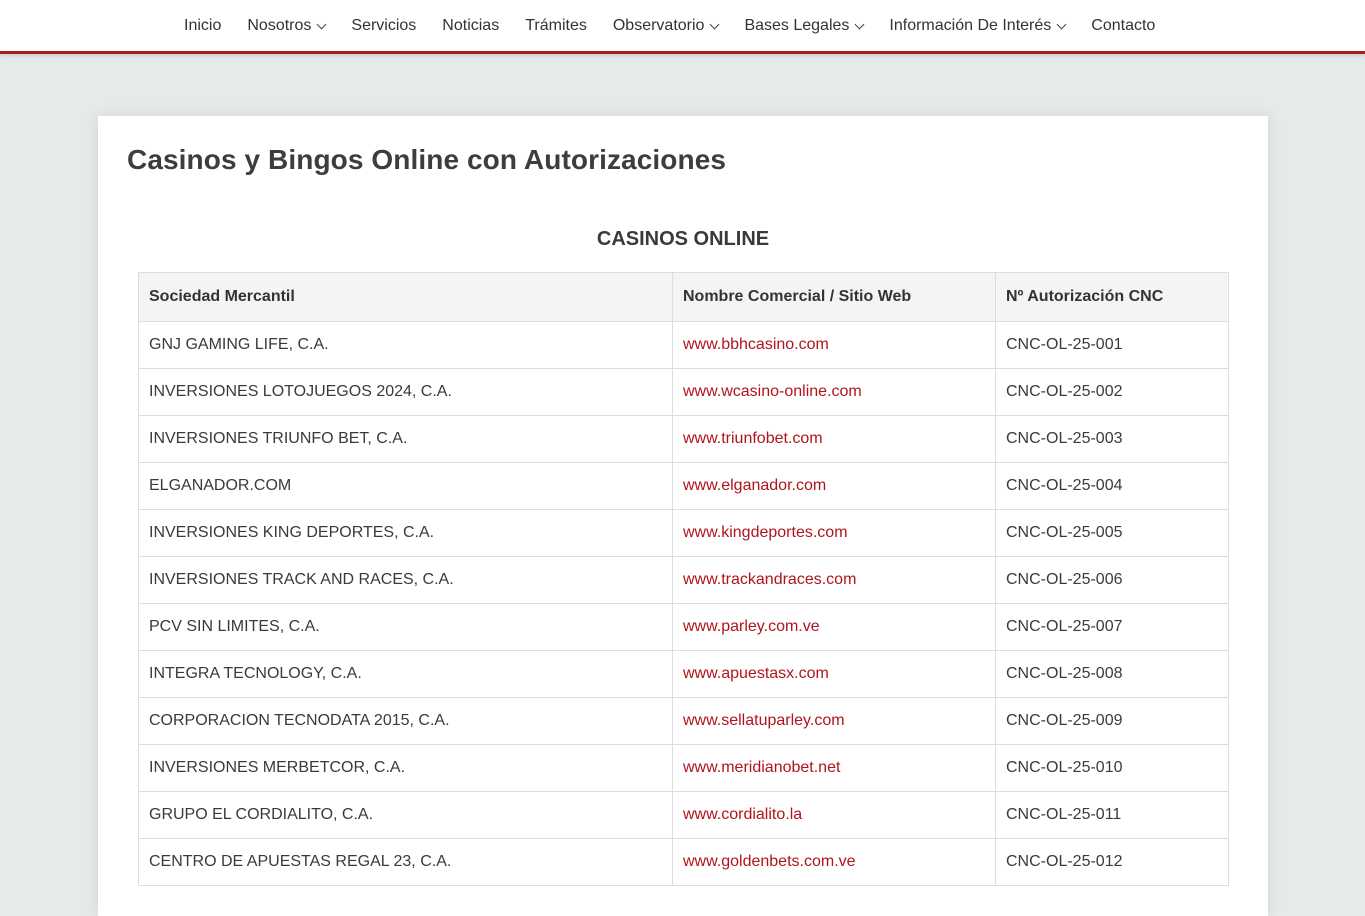  What do you see at coordinates (769, 861) in the screenshot?
I see `website-link: www.goldenbets.com.ve` at bounding box center [769, 861].